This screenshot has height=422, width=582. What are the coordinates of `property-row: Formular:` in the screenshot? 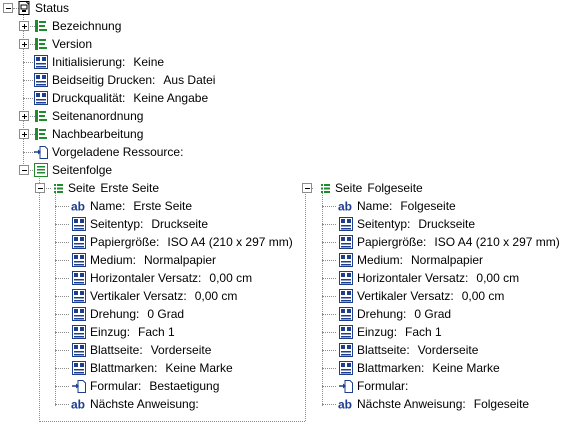 It's located at (377, 386).